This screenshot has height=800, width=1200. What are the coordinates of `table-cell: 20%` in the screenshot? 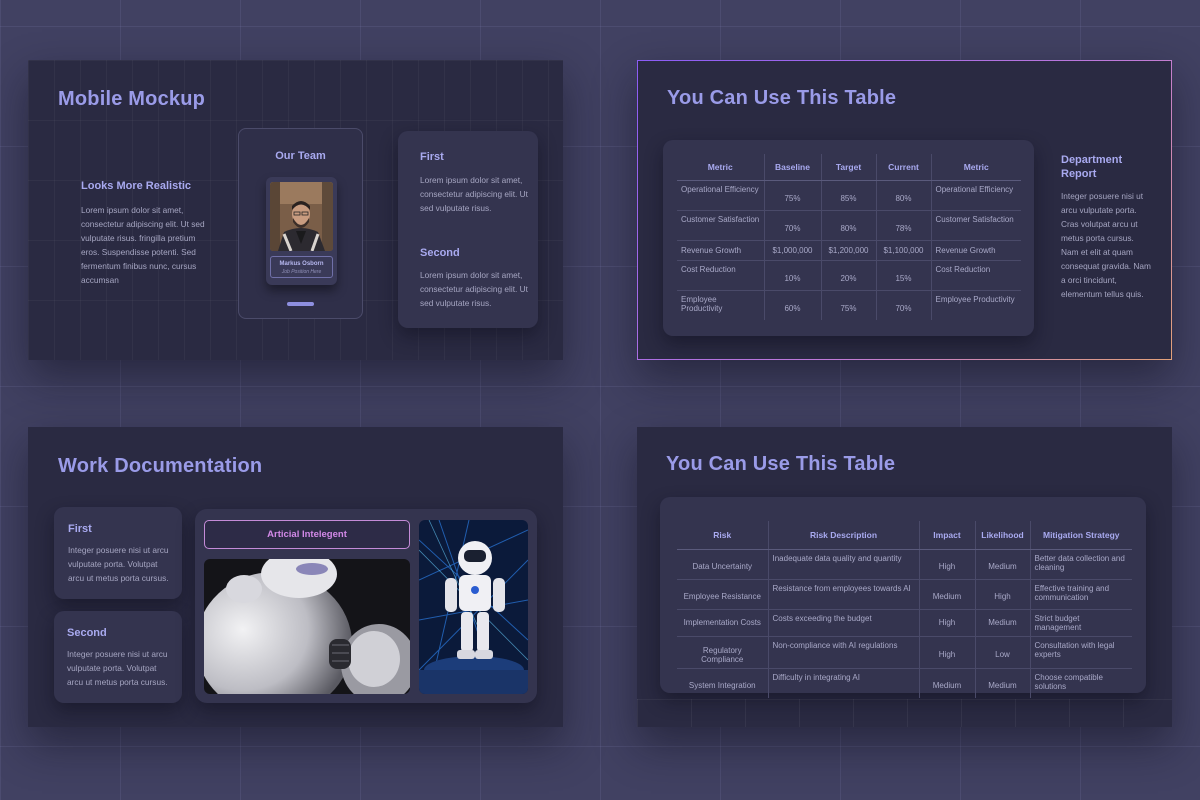 It's located at (848, 275).